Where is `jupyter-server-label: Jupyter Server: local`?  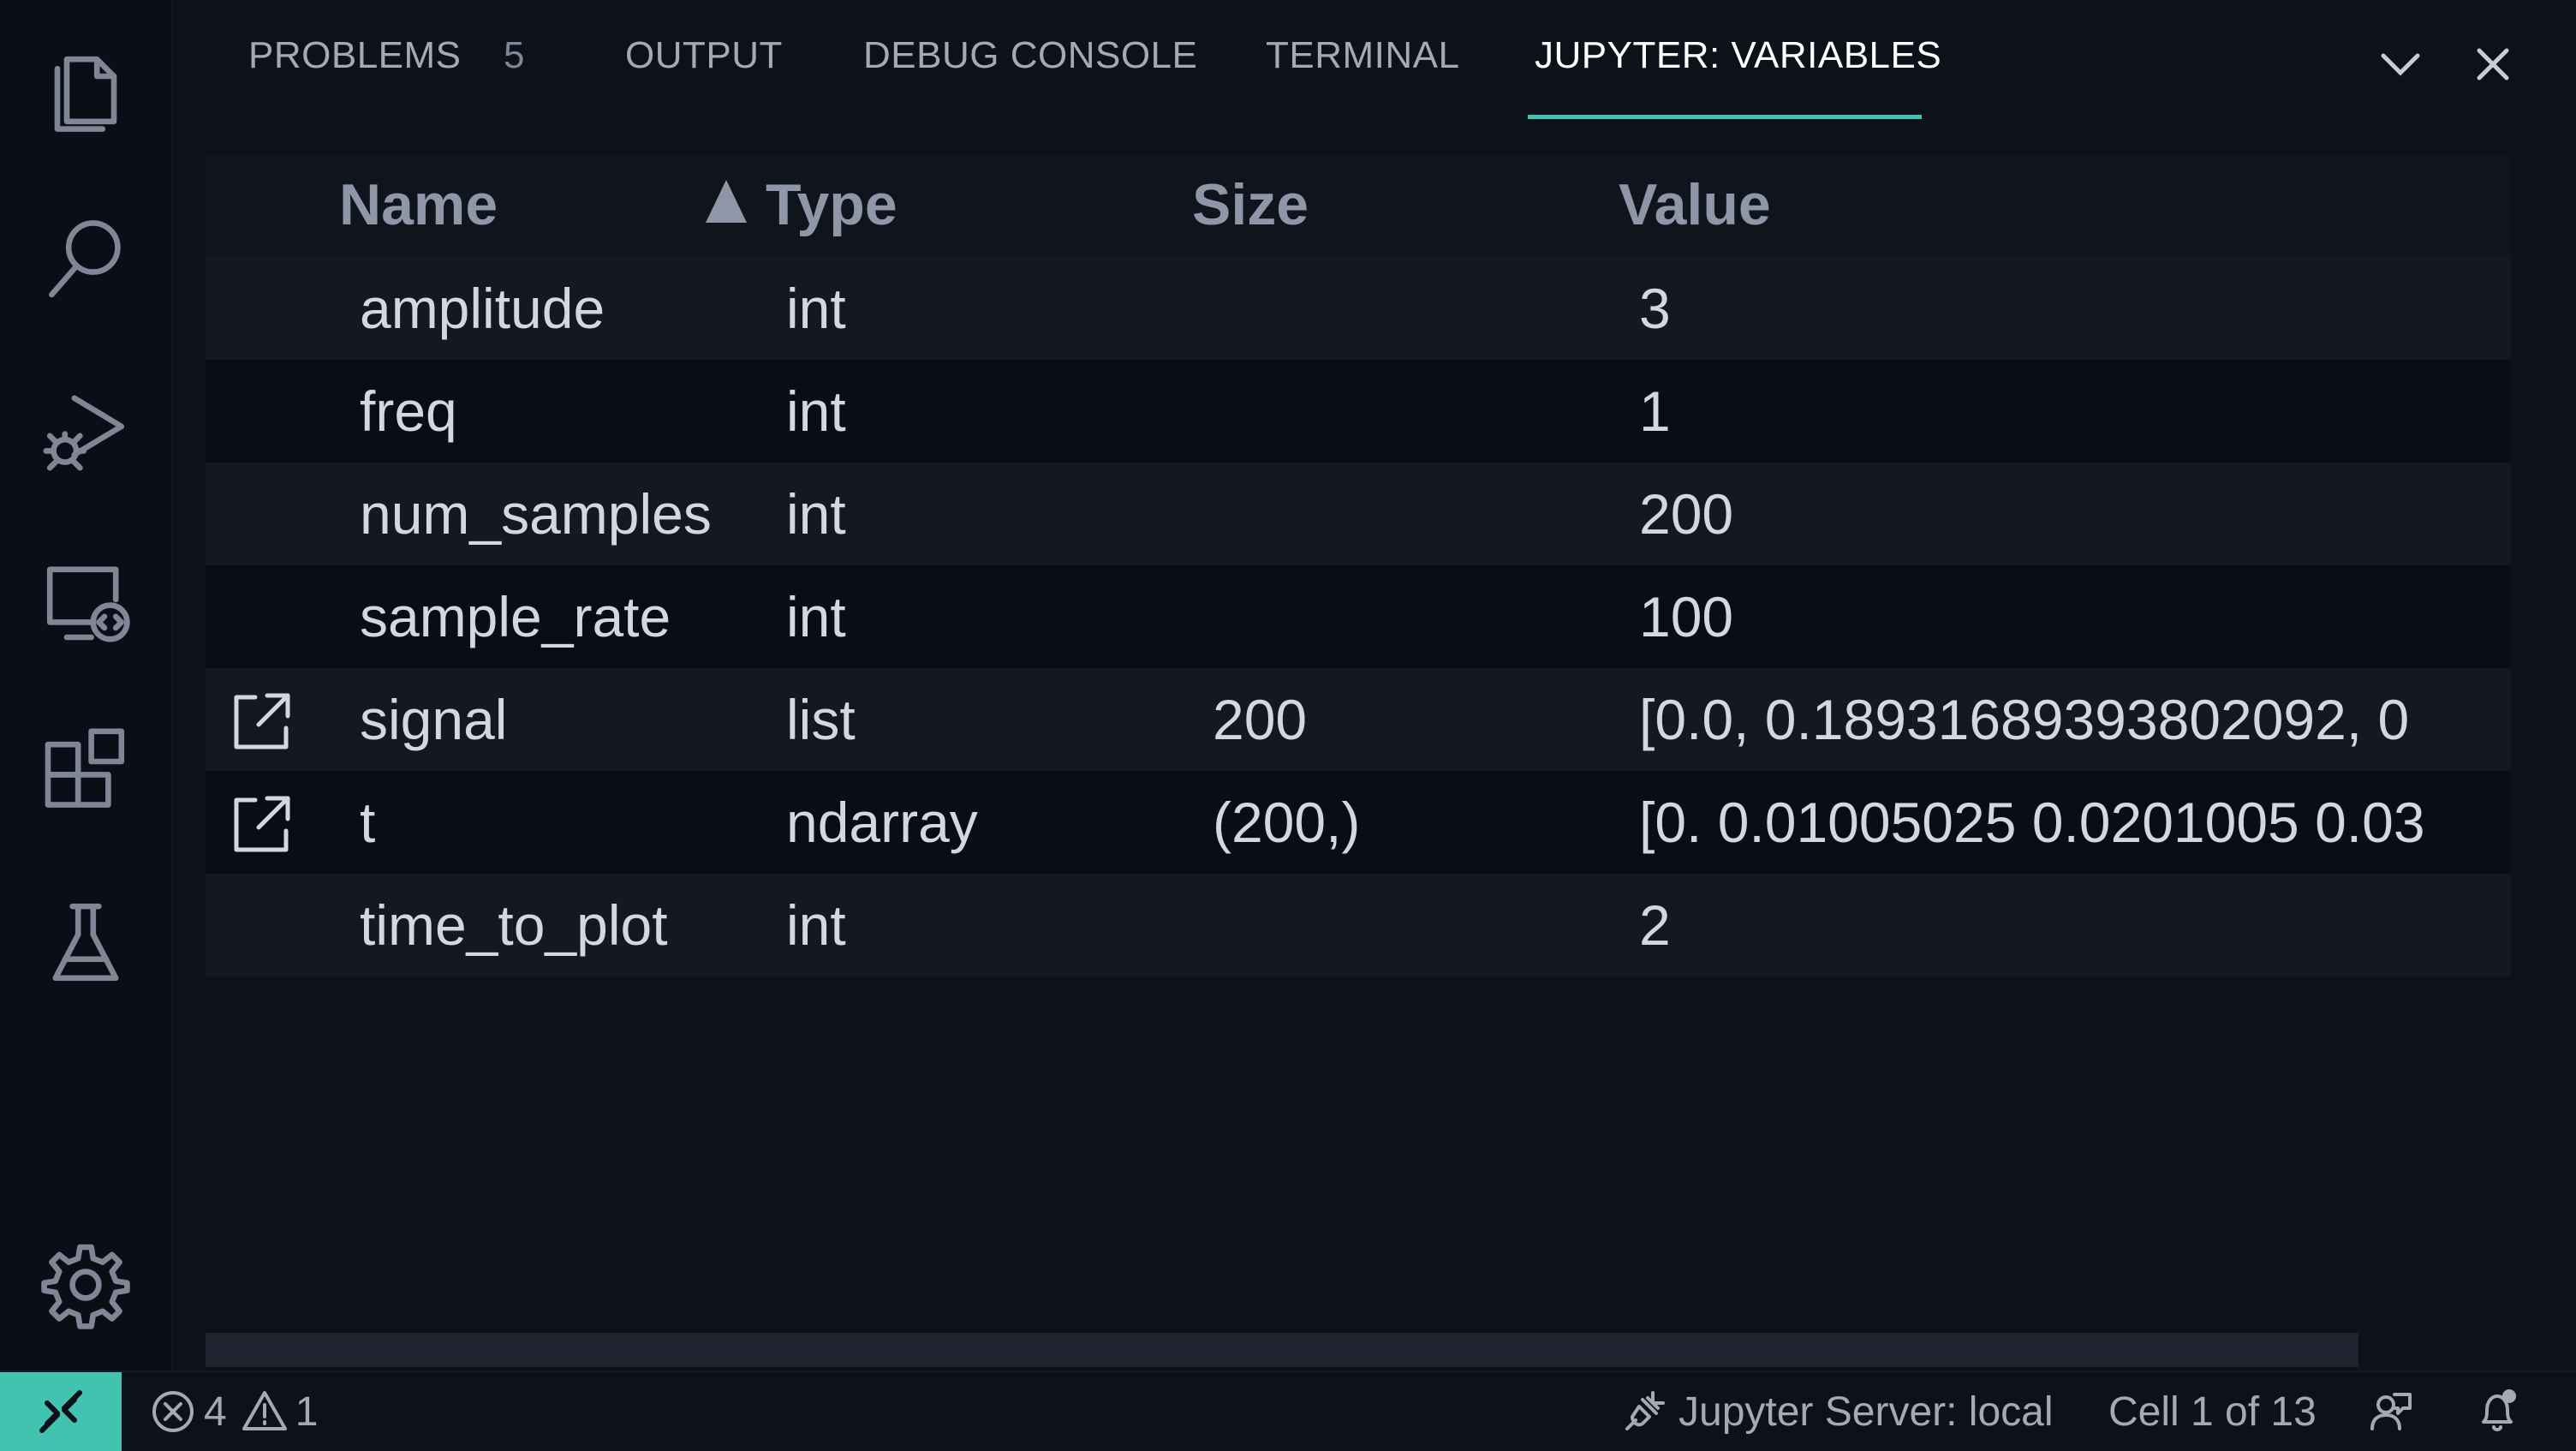 jupyter-server-label: Jupyter Server: local is located at coordinates (1866, 1411).